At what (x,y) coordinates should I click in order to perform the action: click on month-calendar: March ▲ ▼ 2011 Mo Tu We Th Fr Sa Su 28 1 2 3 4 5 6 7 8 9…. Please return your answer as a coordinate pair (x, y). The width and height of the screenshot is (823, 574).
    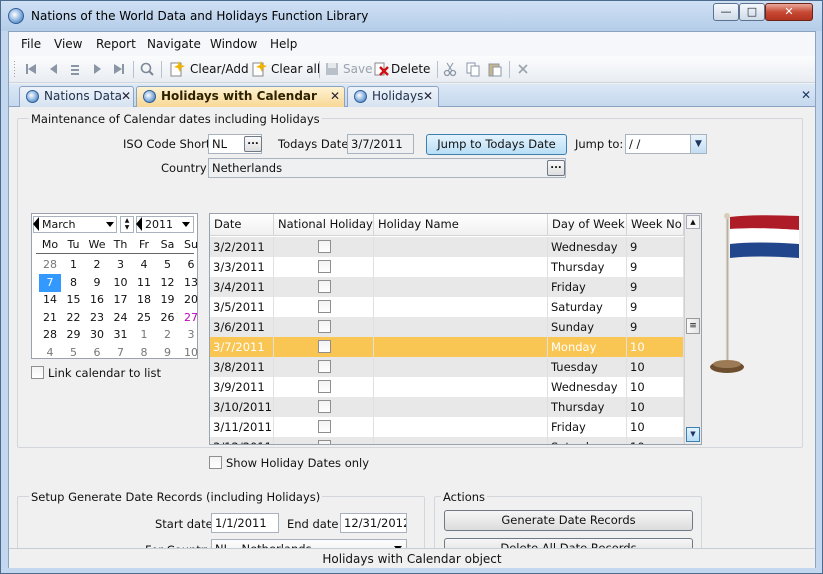
    Looking at the image, I should click on (114, 286).